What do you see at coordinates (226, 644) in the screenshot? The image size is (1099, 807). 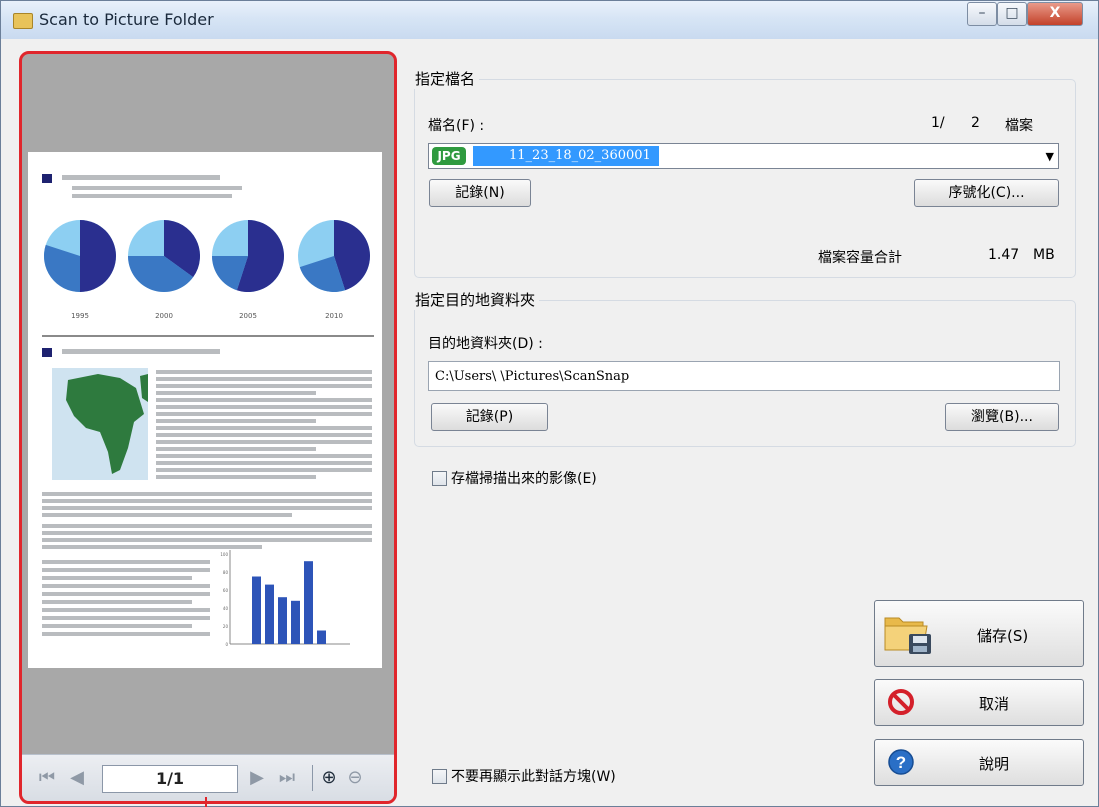 I see `bar-chart-tick: 0` at bounding box center [226, 644].